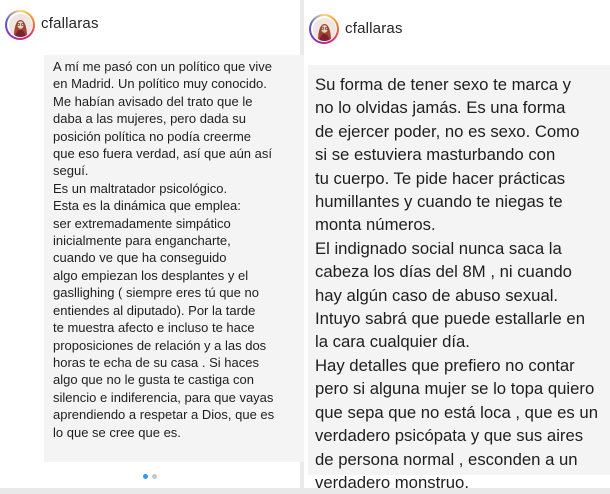 This screenshot has width=610, height=494. What do you see at coordinates (140, 188) in the screenshot?
I see `text-line: Es un maltratador psicológico.` at bounding box center [140, 188].